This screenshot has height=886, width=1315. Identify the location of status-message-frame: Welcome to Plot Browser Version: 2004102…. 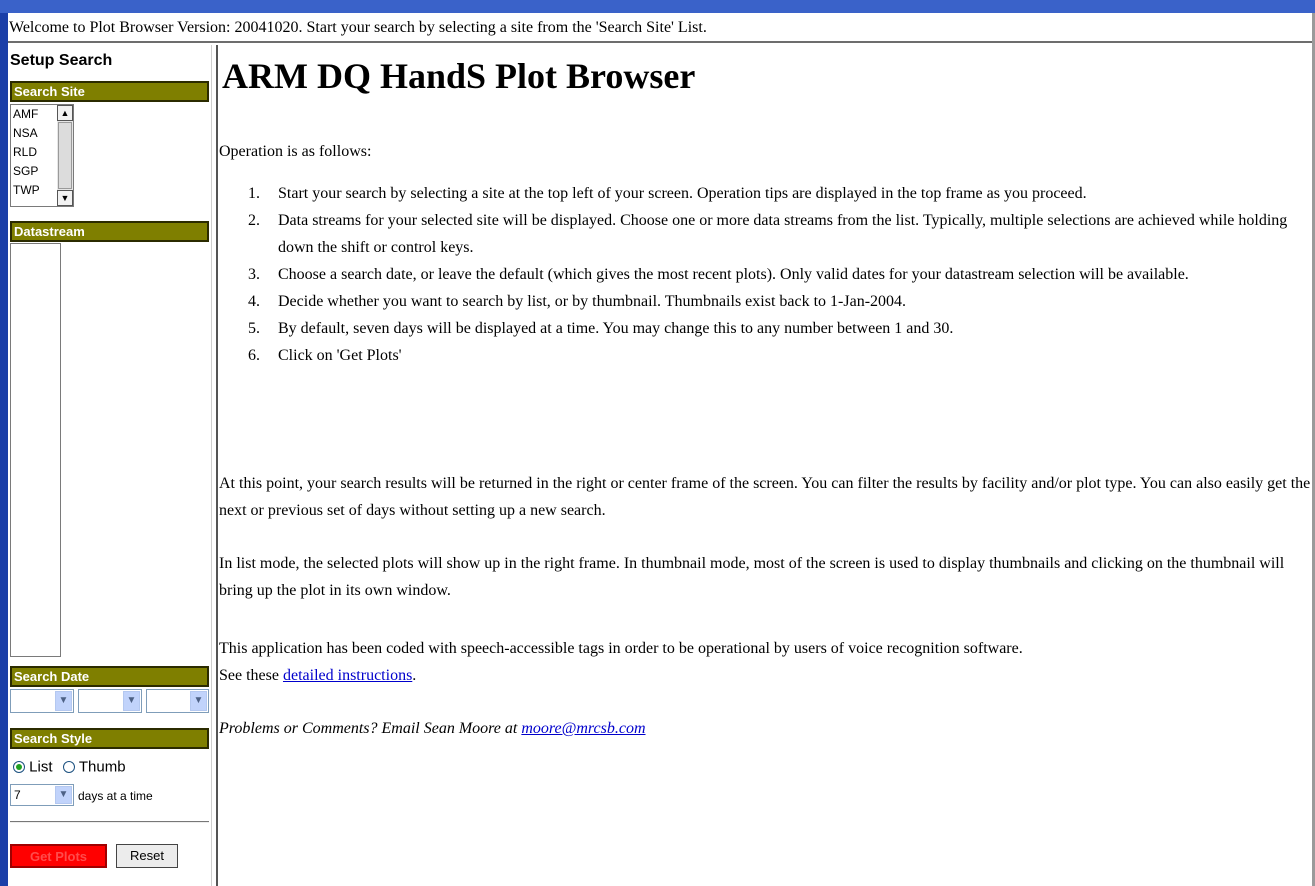
(660, 28).